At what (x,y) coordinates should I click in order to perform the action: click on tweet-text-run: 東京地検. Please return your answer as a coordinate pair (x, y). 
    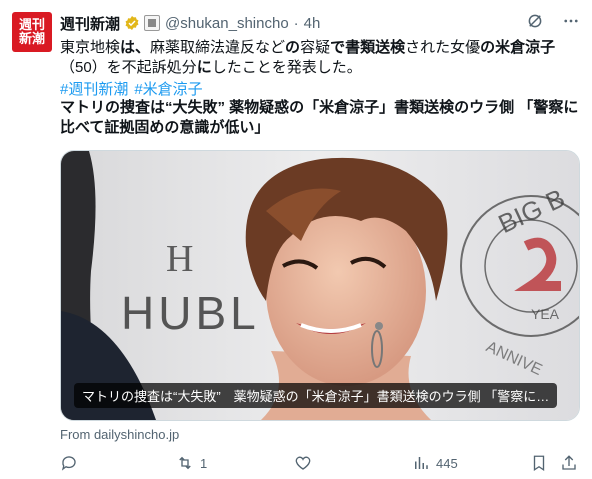
    Looking at the image, I should click on (90, 47).